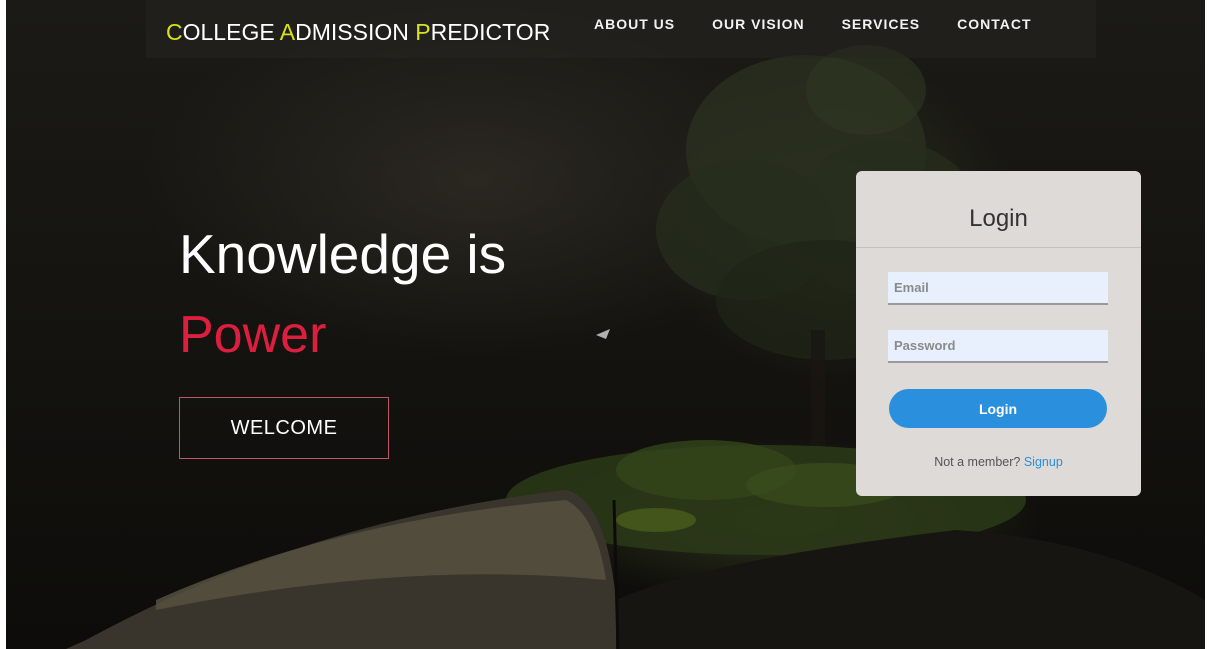 The width and height of the screenshot is (1209, 649). I want to click on login-button: Login, so click(998, 408).